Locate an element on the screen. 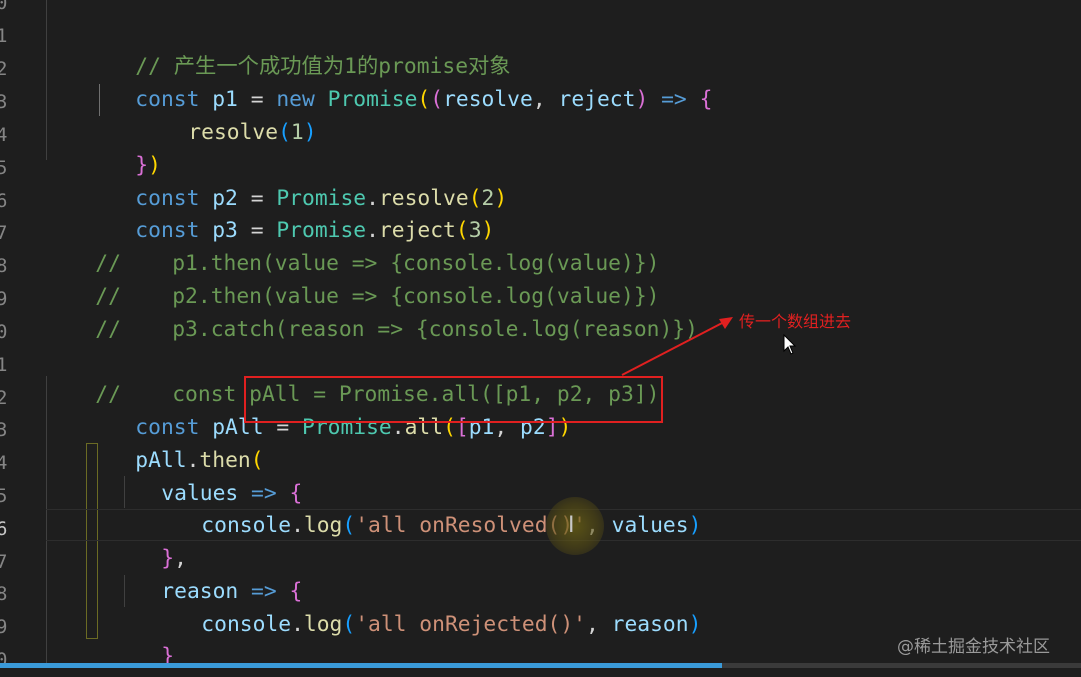  function-token: resolve is located at coordinates (233, 132).